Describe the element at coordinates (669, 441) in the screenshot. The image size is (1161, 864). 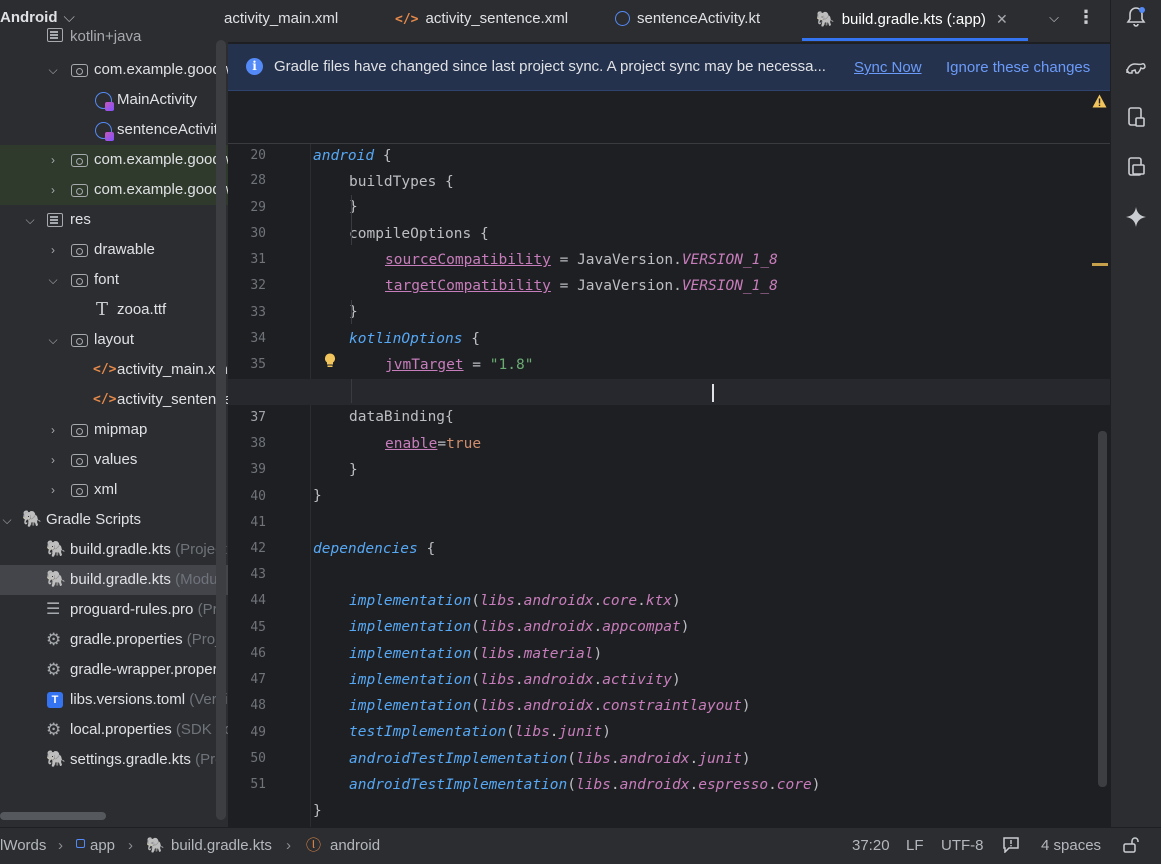
I see `code-line: 38 }` at that location.